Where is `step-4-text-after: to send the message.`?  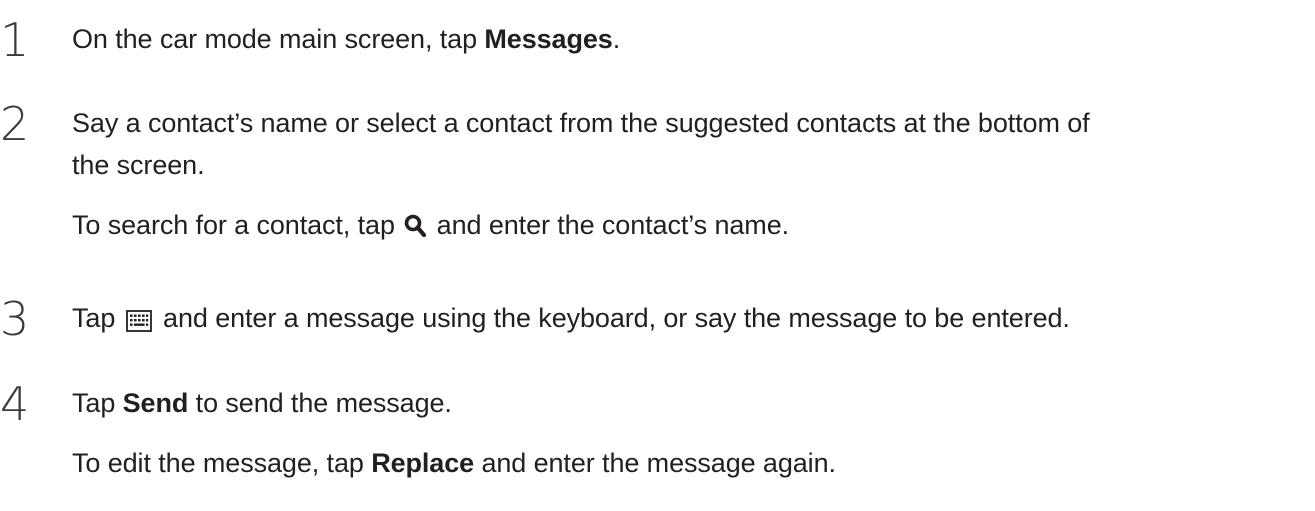 step-4-text-after: to send the message. is located at coordinates (320, 403).